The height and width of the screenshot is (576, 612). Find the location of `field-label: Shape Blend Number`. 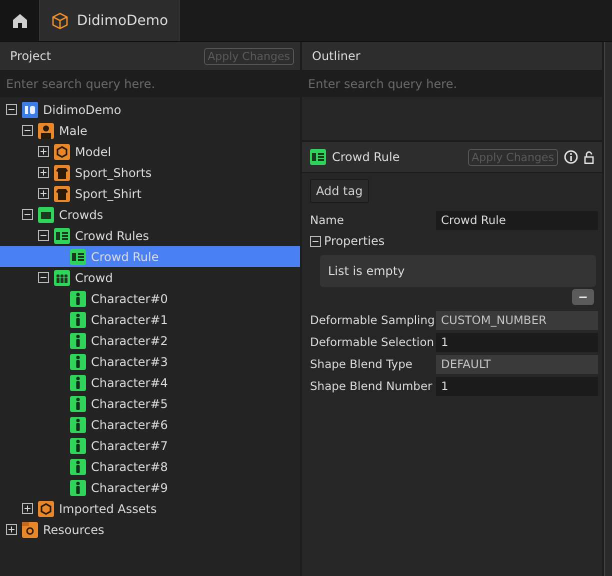

field-label: Shape Blend Number is located at coordinates (372, 386).